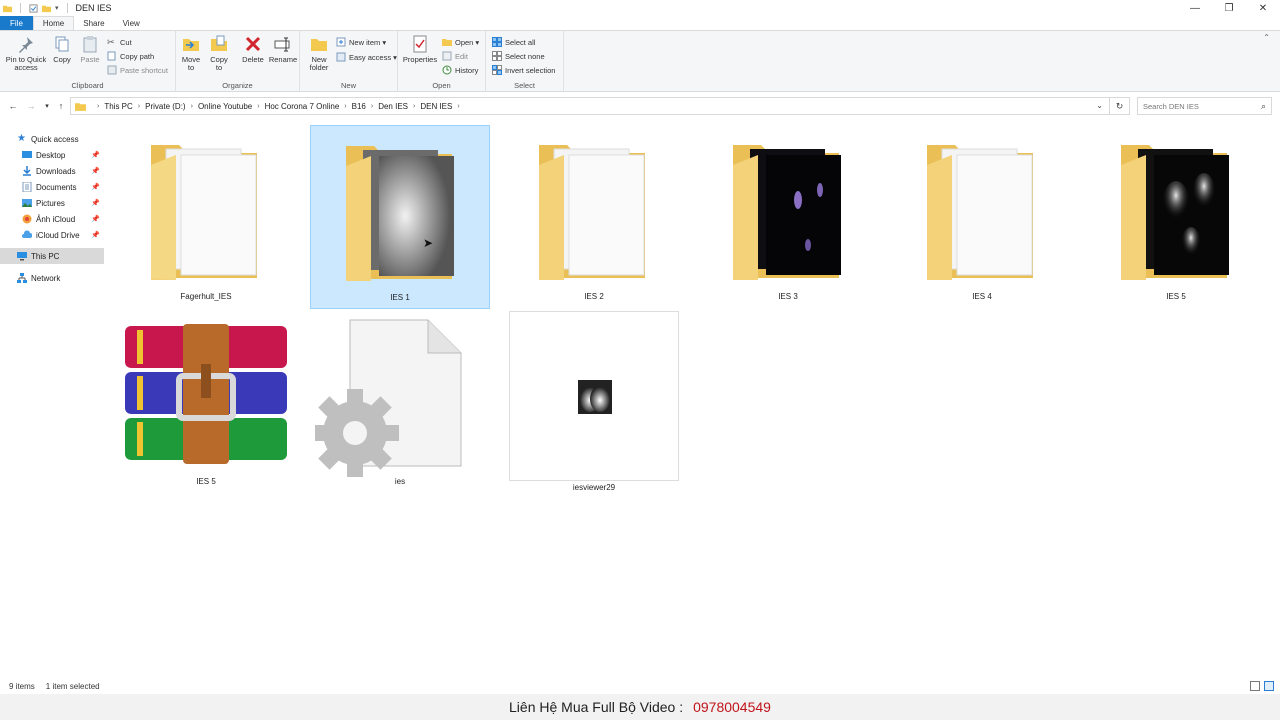 The height and width of the screenshot is (720, 1280). I want to click on folder-ies-2: IES 2, so click(594, 217).